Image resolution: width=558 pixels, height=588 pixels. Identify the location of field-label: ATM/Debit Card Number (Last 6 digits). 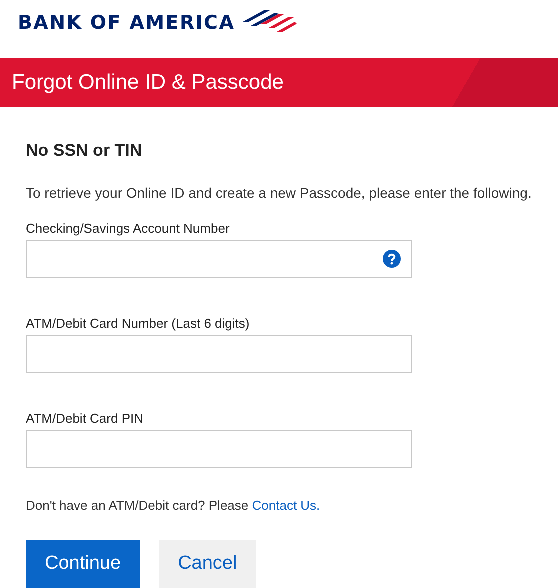
(138, 323).